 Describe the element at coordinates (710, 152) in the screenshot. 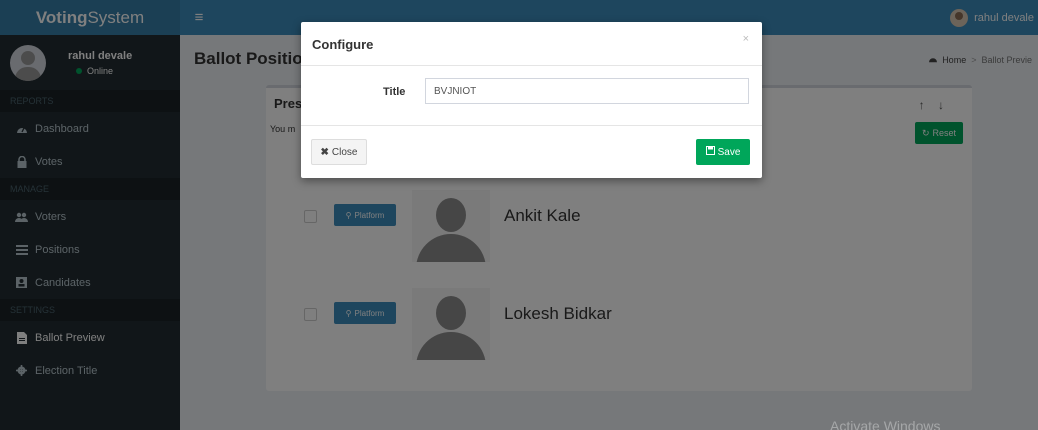

I see `save-icon` at that location.